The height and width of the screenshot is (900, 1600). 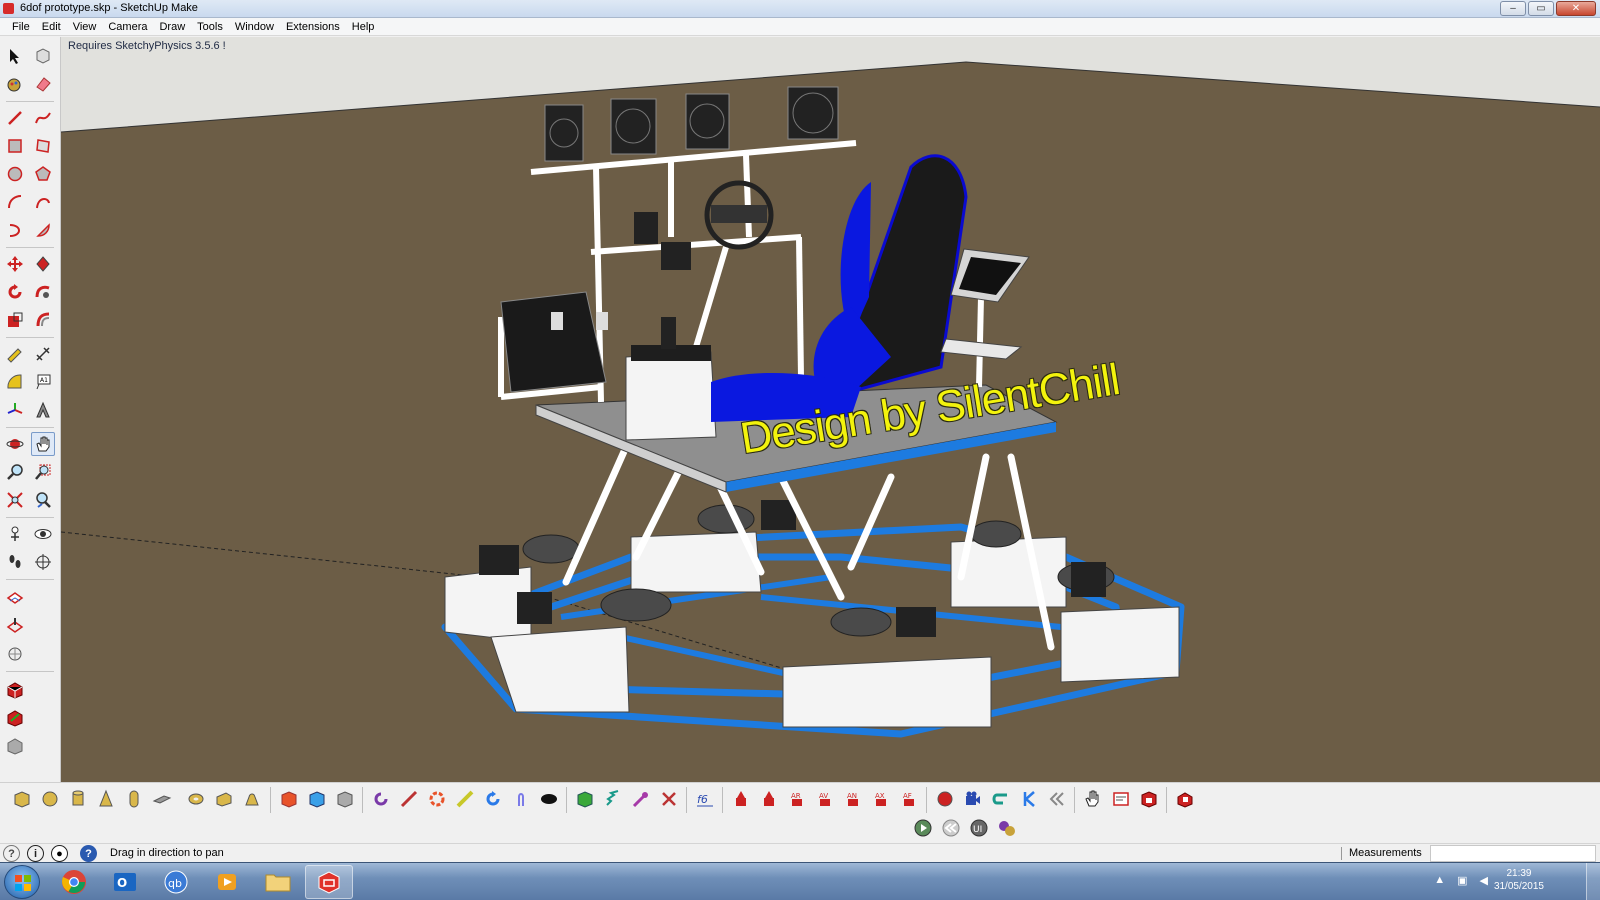 What do you see at coordinates (15, 84) in the screenshot?
I see `paint-bucket-icon` at bounding box center [15, 84].